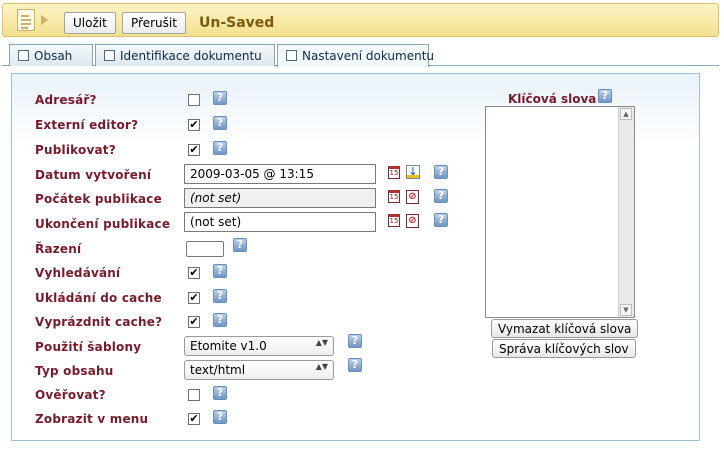 The width and height of the screenshot is (724, 464). Describe the element at coordinates (626, 310) in the screenshot. I see `scroll-down-icon: ▼` at that location.